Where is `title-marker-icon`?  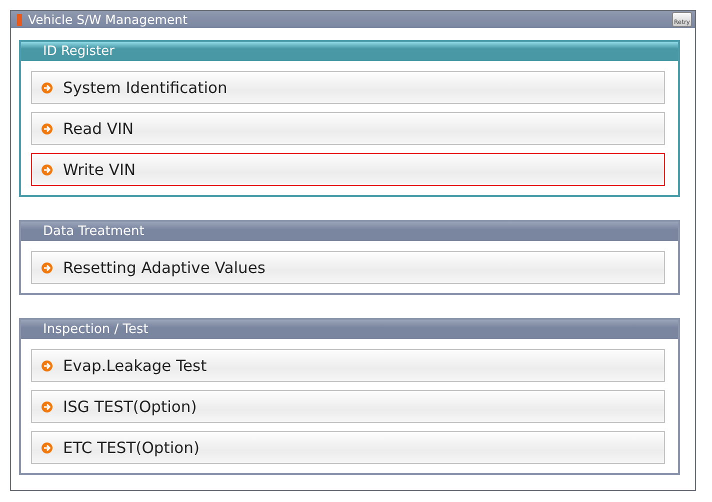 title-marker-icon is located at coordinates (19, 20).